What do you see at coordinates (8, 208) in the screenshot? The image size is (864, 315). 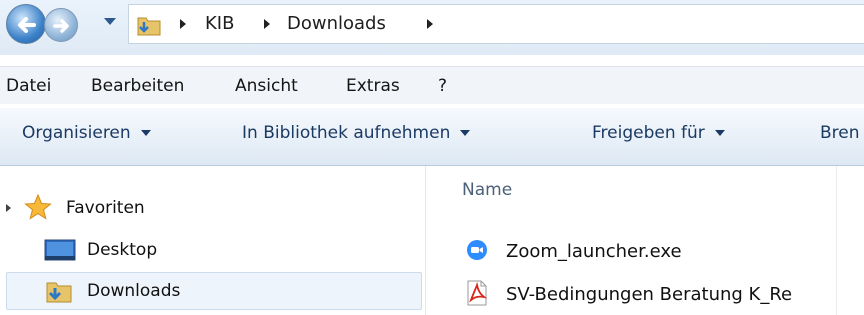 I see `collapse-arrow-icon` at bounding box center [8, 208].